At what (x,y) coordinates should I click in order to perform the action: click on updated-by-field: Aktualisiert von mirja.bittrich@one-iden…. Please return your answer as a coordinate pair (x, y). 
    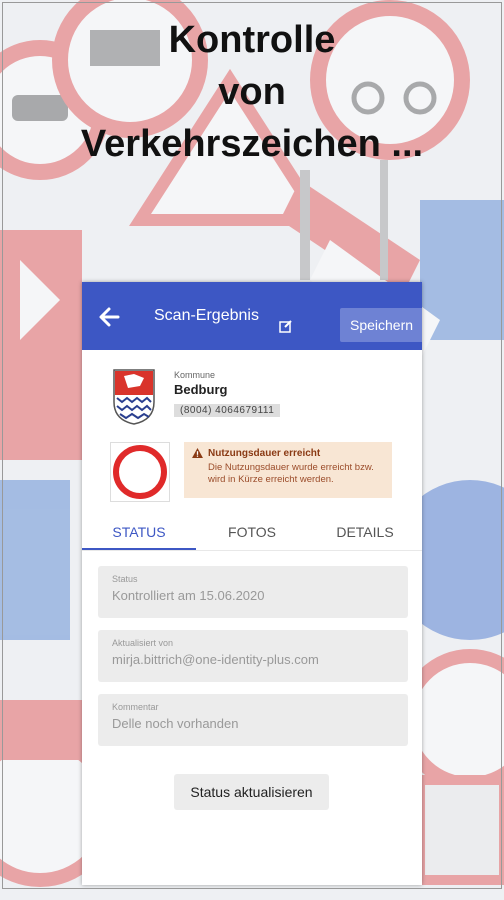
    Looking at the image, I should click on (253, 656).